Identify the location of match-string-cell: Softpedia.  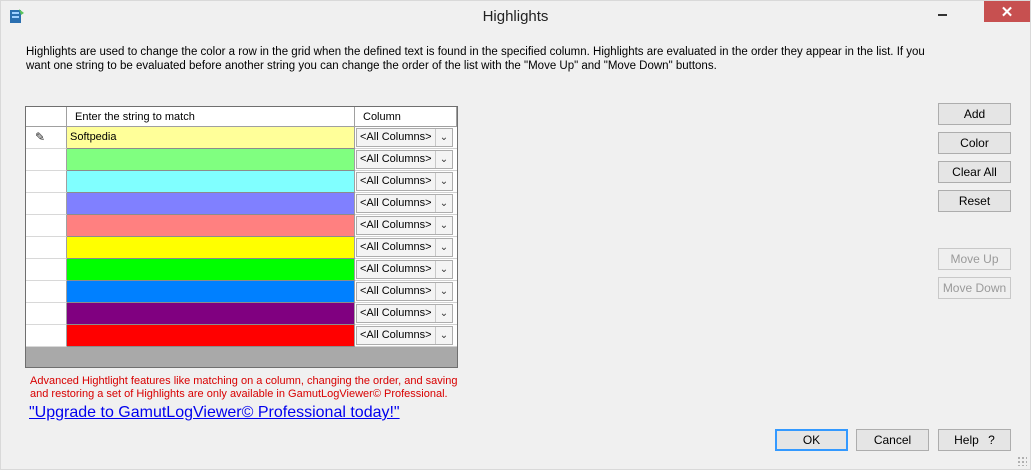
(211, 138).